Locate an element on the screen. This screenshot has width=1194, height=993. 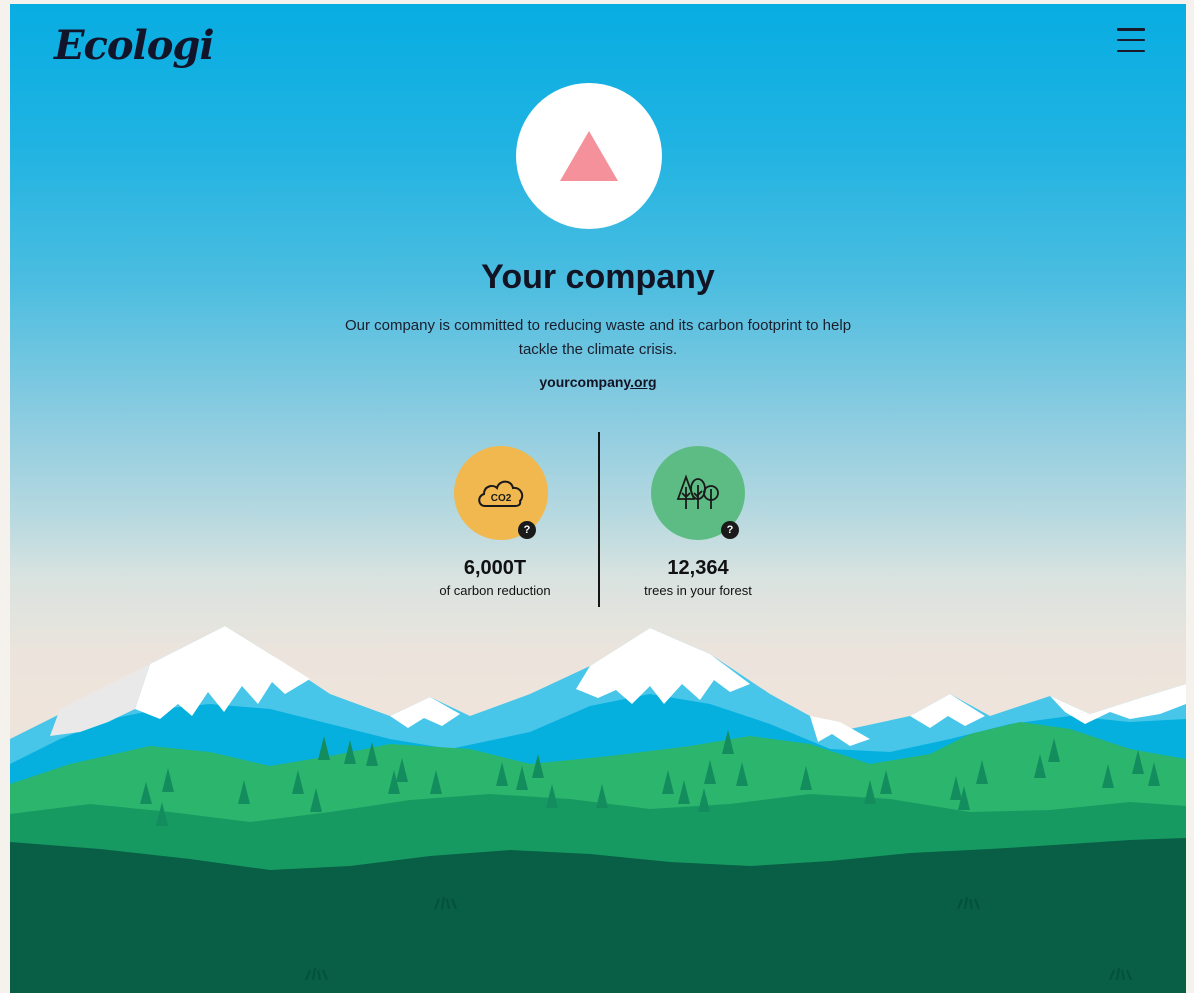
company-avatar is located at coordinates (589, 156).